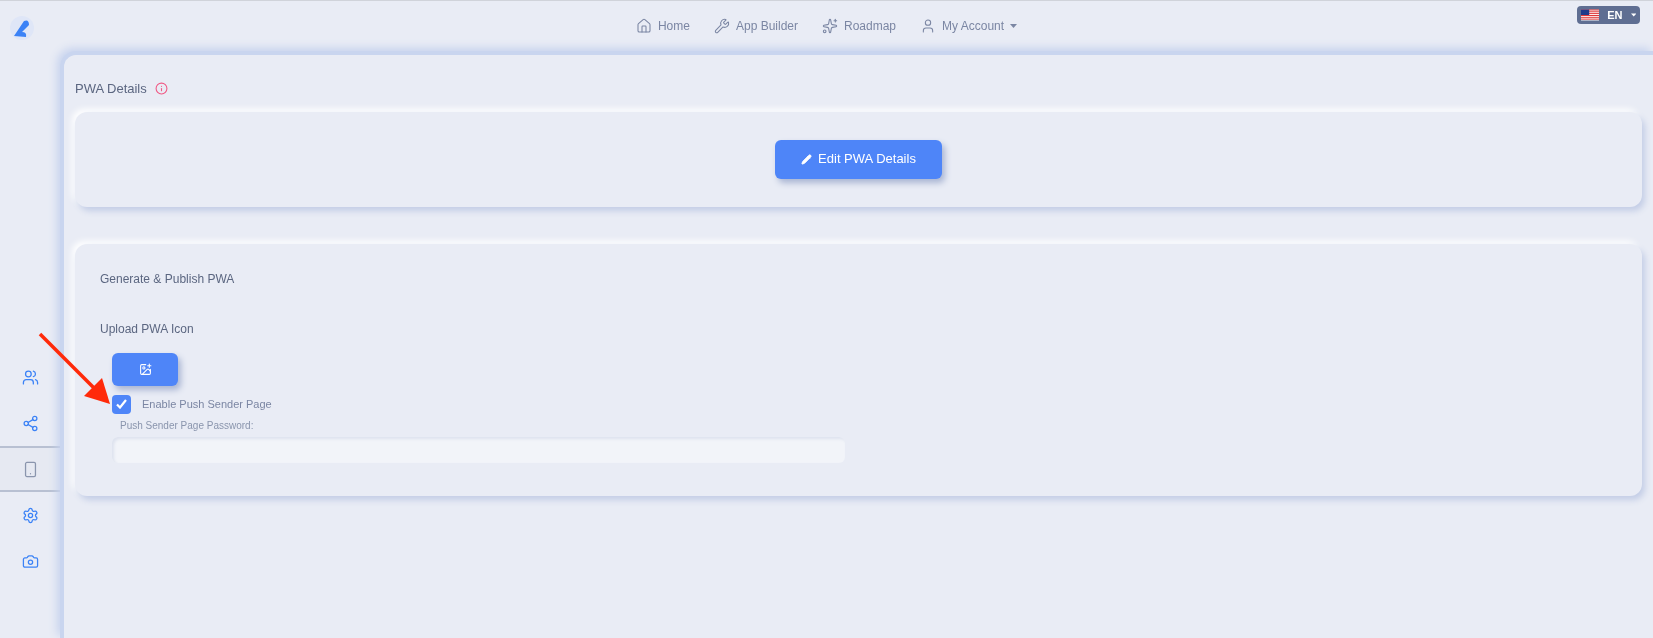  Describe the element at coordinates (207, 404) in the screenshot. I see `checkbox-label: Enable Push Sender Page` at that location.